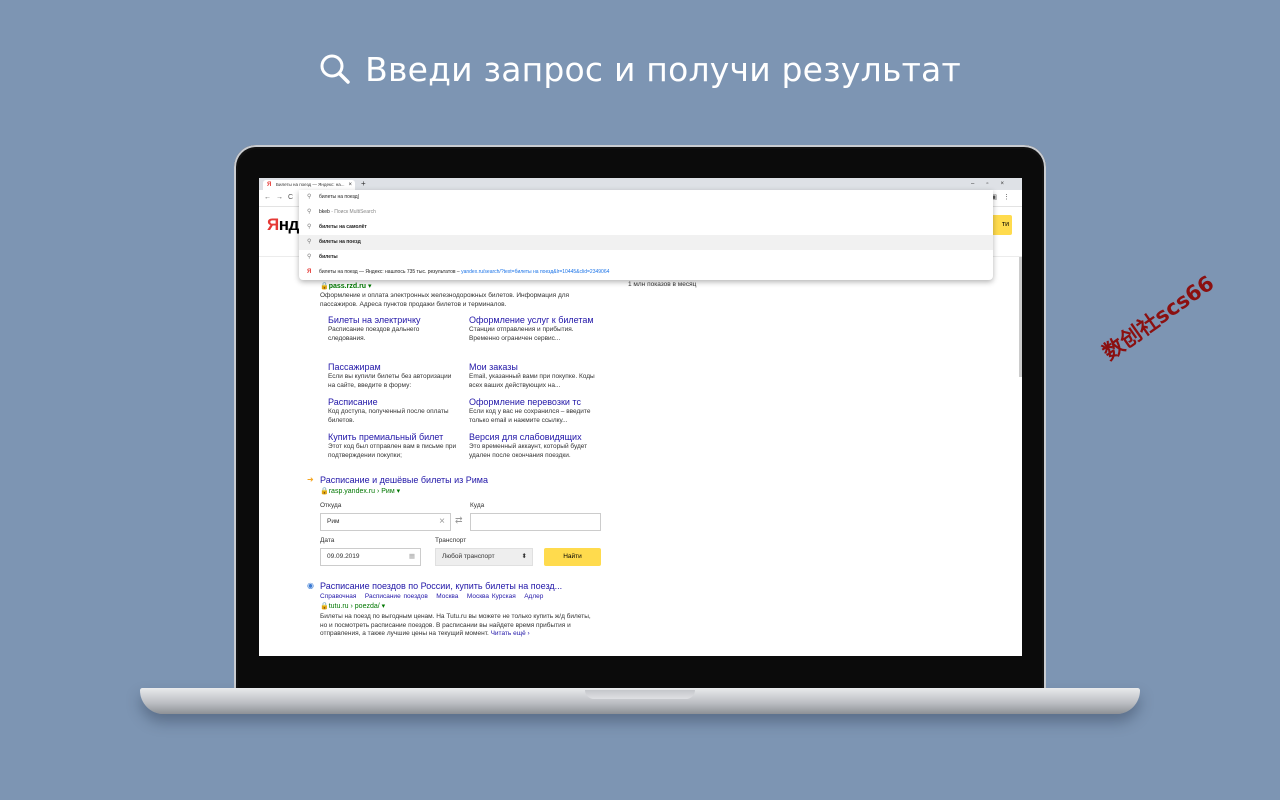 The height and width of the screenshot is (800, 1280). Describe the element at coordinates (640, 694) in the screenshot. I see `laptop-notch` at that location.